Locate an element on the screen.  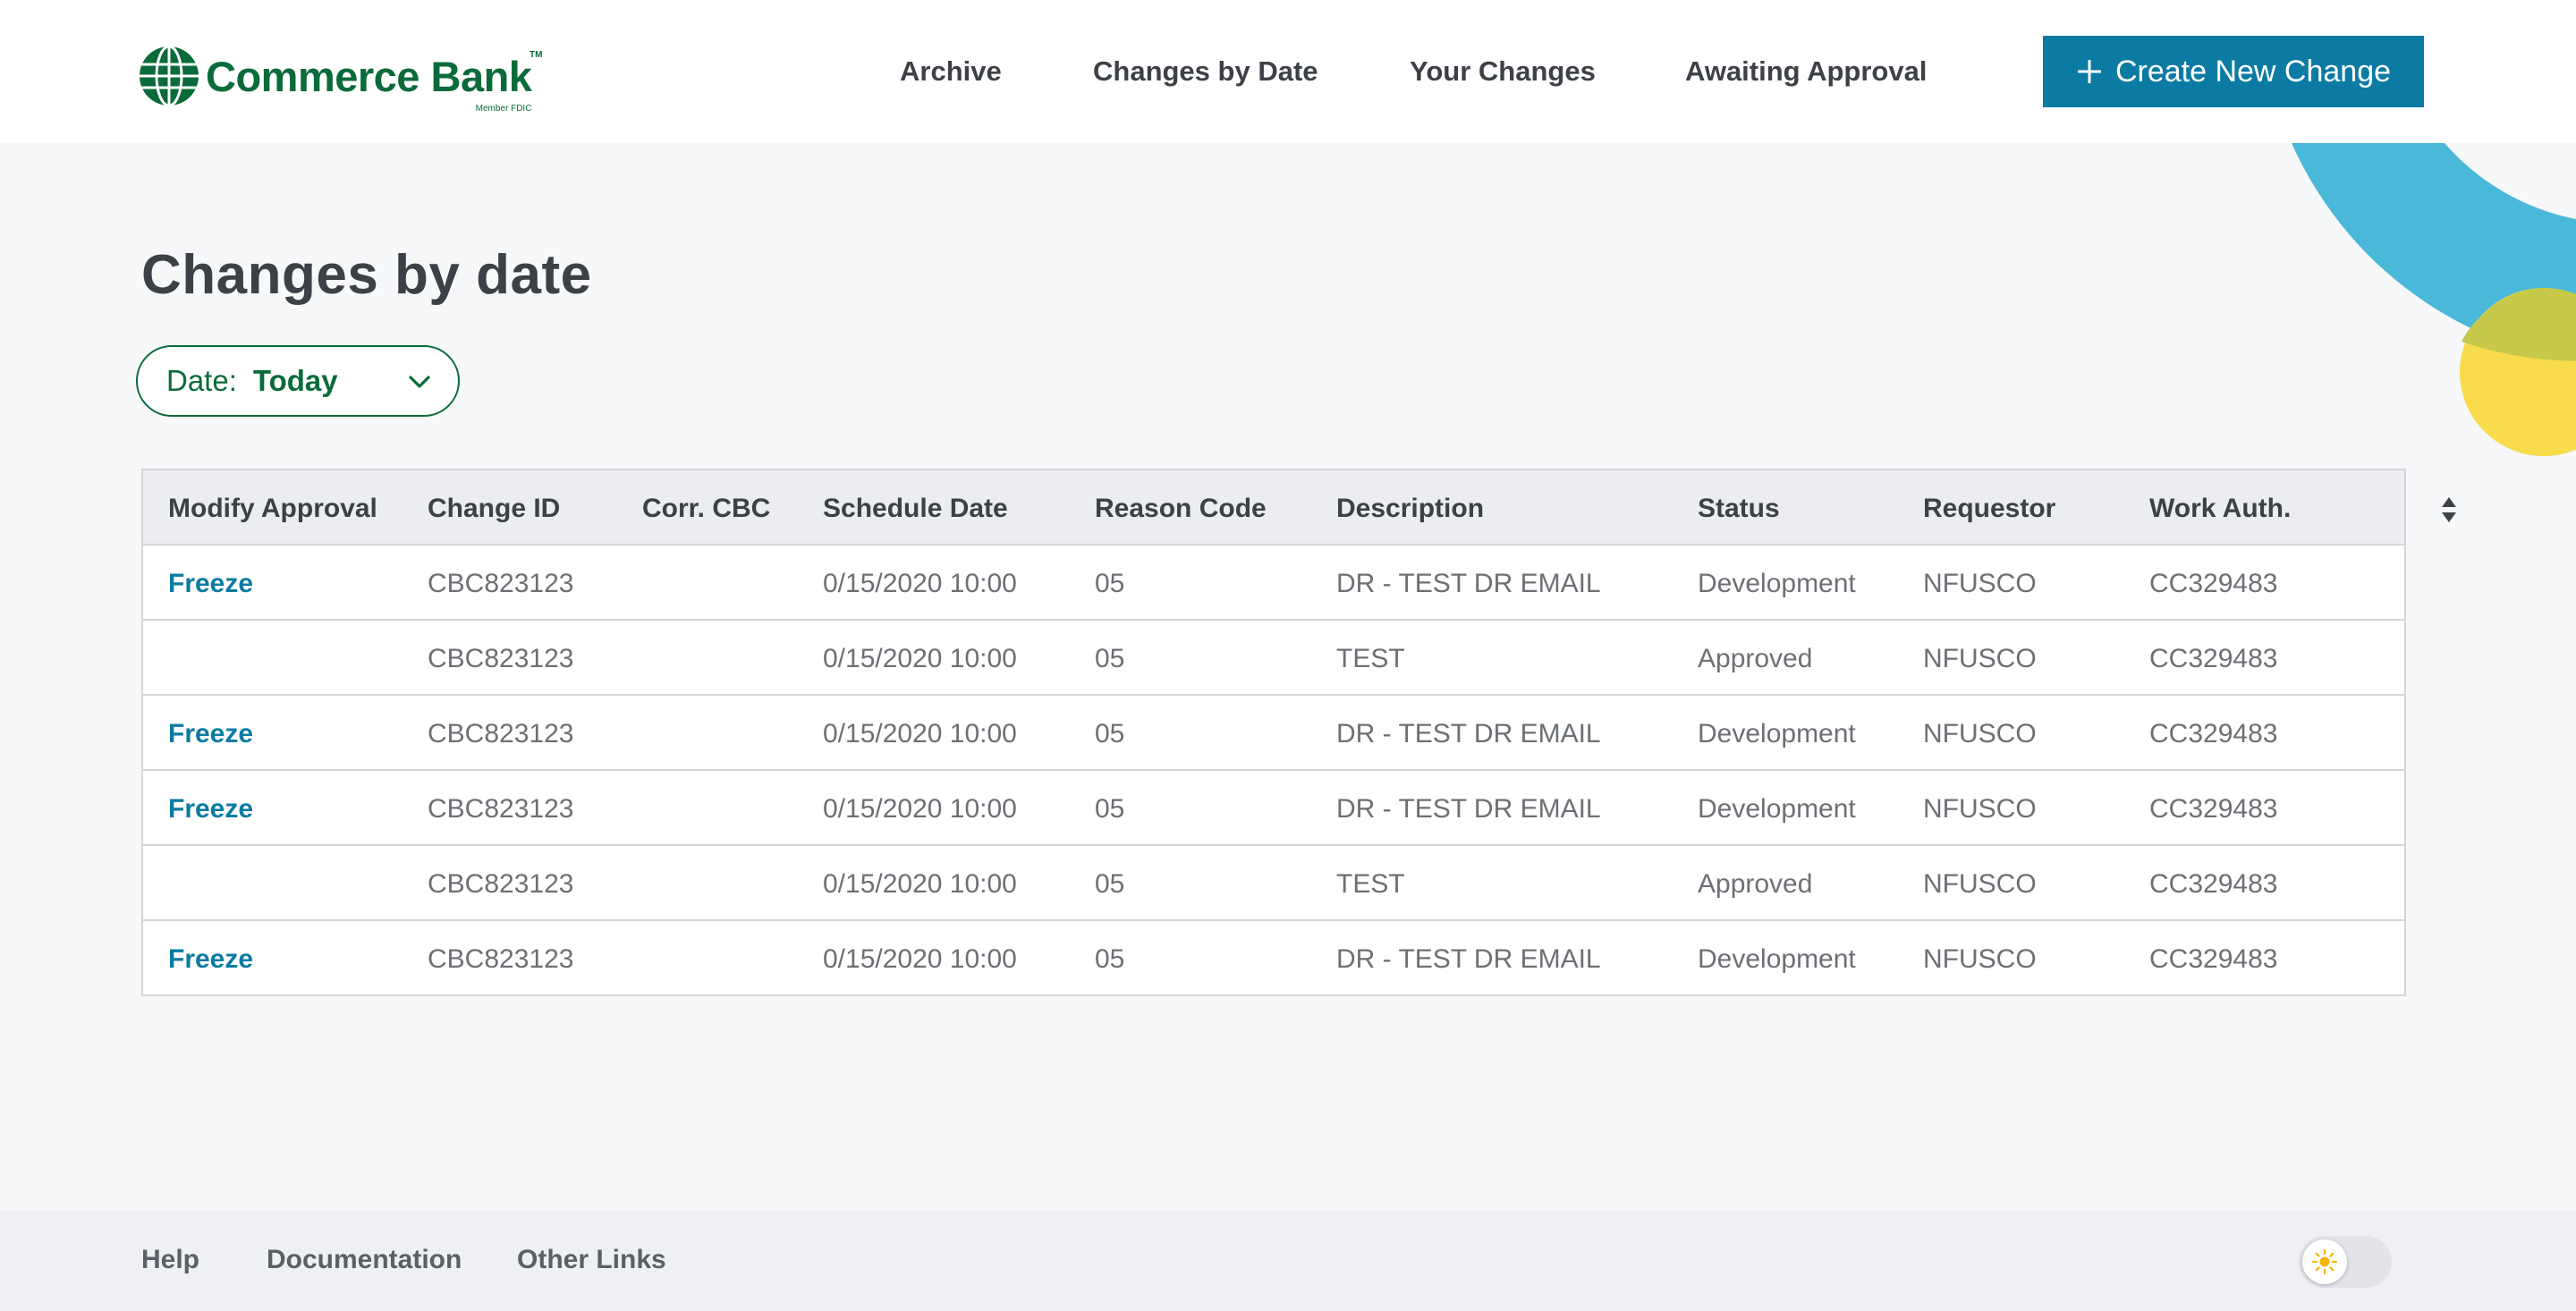
theme-toggle is located at coordinates (2345, 1262).